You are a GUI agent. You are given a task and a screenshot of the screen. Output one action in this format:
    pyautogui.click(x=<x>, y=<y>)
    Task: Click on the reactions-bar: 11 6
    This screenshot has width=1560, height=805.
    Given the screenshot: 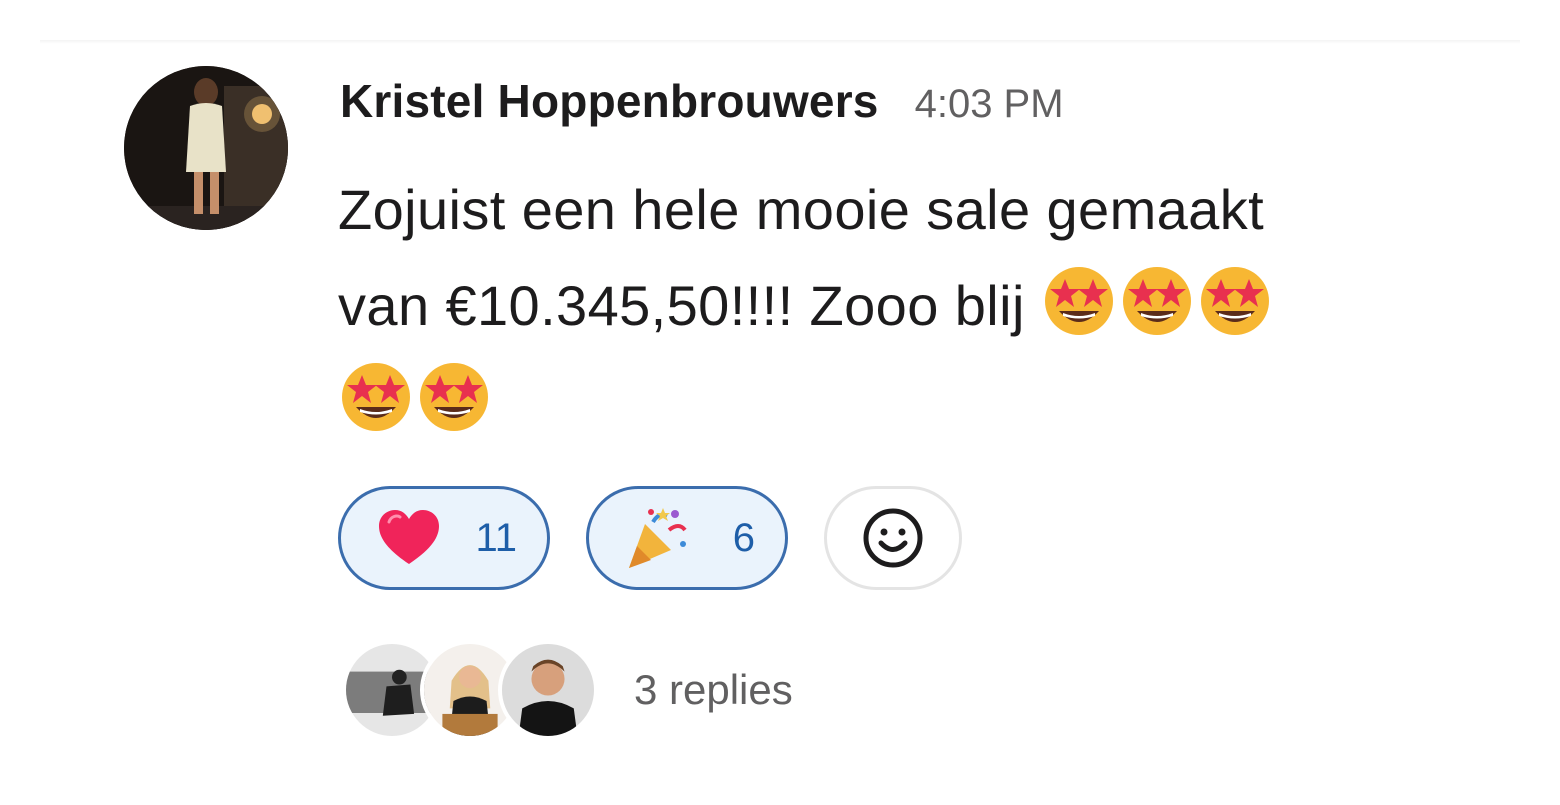 What is the action you would take?
    pyautogui.click(x=650, y=538)
    